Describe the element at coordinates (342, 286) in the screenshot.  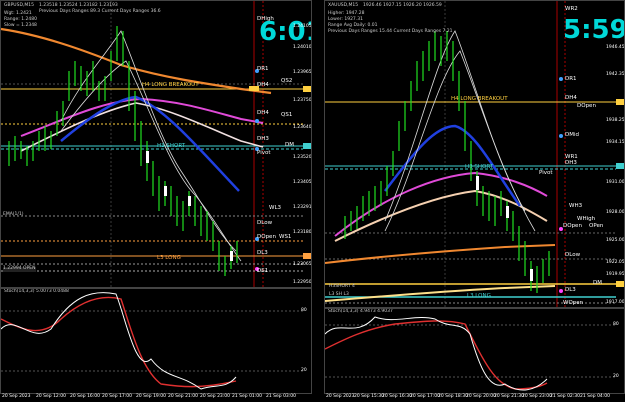
I see `right-h3short-tag: H3SHORT 4` at that location.